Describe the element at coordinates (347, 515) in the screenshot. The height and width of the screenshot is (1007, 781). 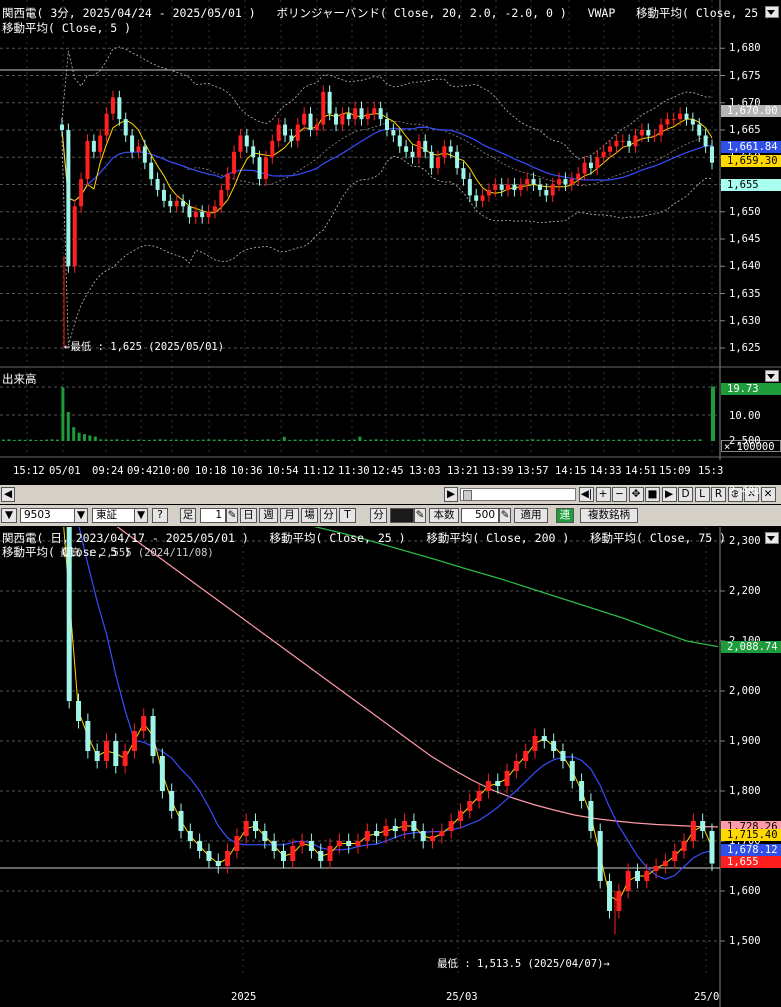
I see `tick-button: T` at that location.